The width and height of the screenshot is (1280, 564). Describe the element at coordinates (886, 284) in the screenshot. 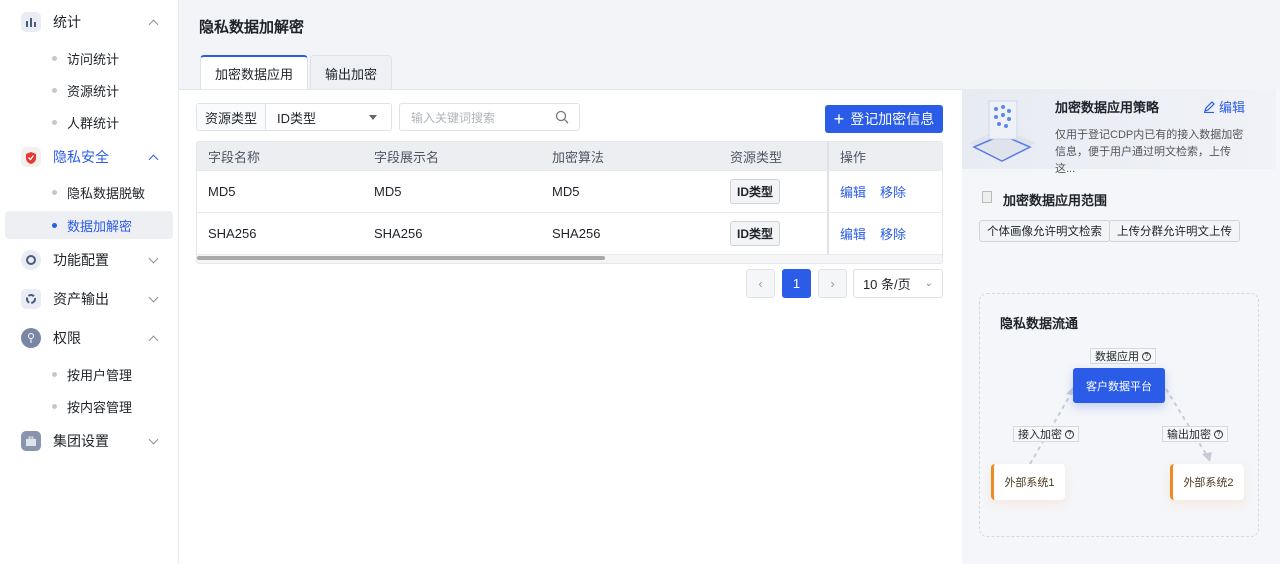

I see `page-size-value: 10 条/页` at that location.